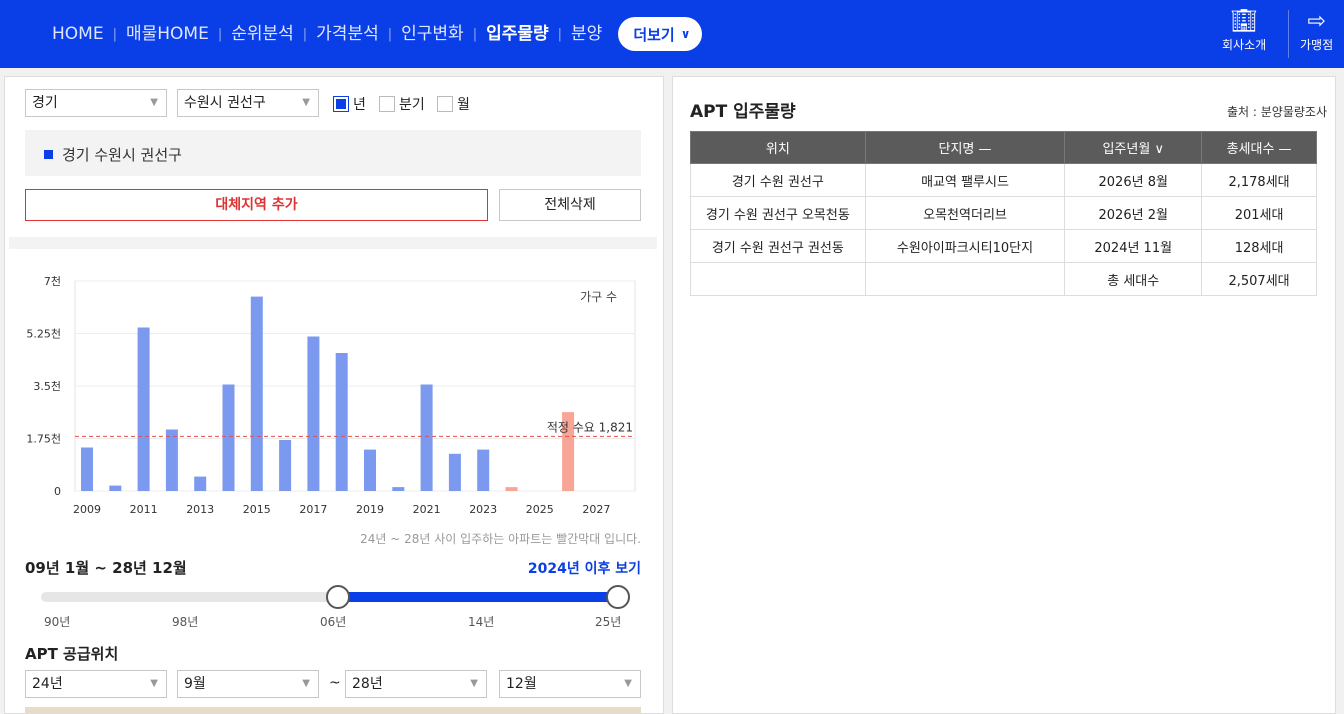  Describe the element at coordinates (333, 243) in the screenshot. I see `section-divider` at that location.